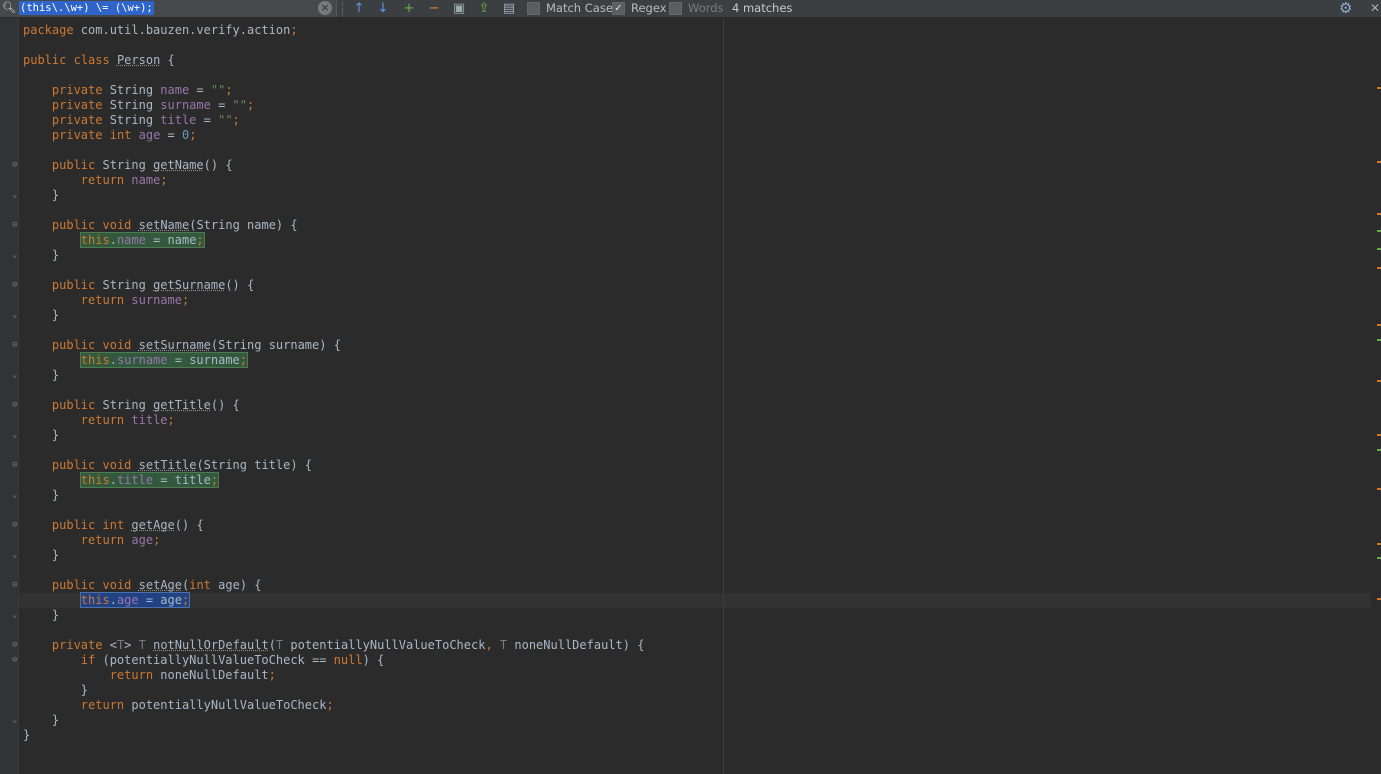 The image size is (1381, 774). Describe the element at coordinates (86, 8) in the screenshot. I see `search-input: (this\.\w+) \= (\w+);` at that location.